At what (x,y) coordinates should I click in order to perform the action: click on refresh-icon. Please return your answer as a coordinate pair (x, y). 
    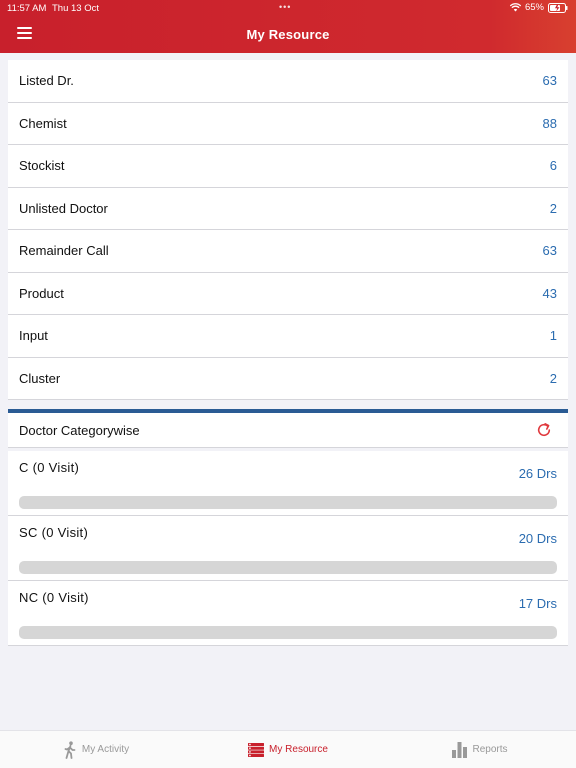
    Looking at the image, I should click on (544, 430).